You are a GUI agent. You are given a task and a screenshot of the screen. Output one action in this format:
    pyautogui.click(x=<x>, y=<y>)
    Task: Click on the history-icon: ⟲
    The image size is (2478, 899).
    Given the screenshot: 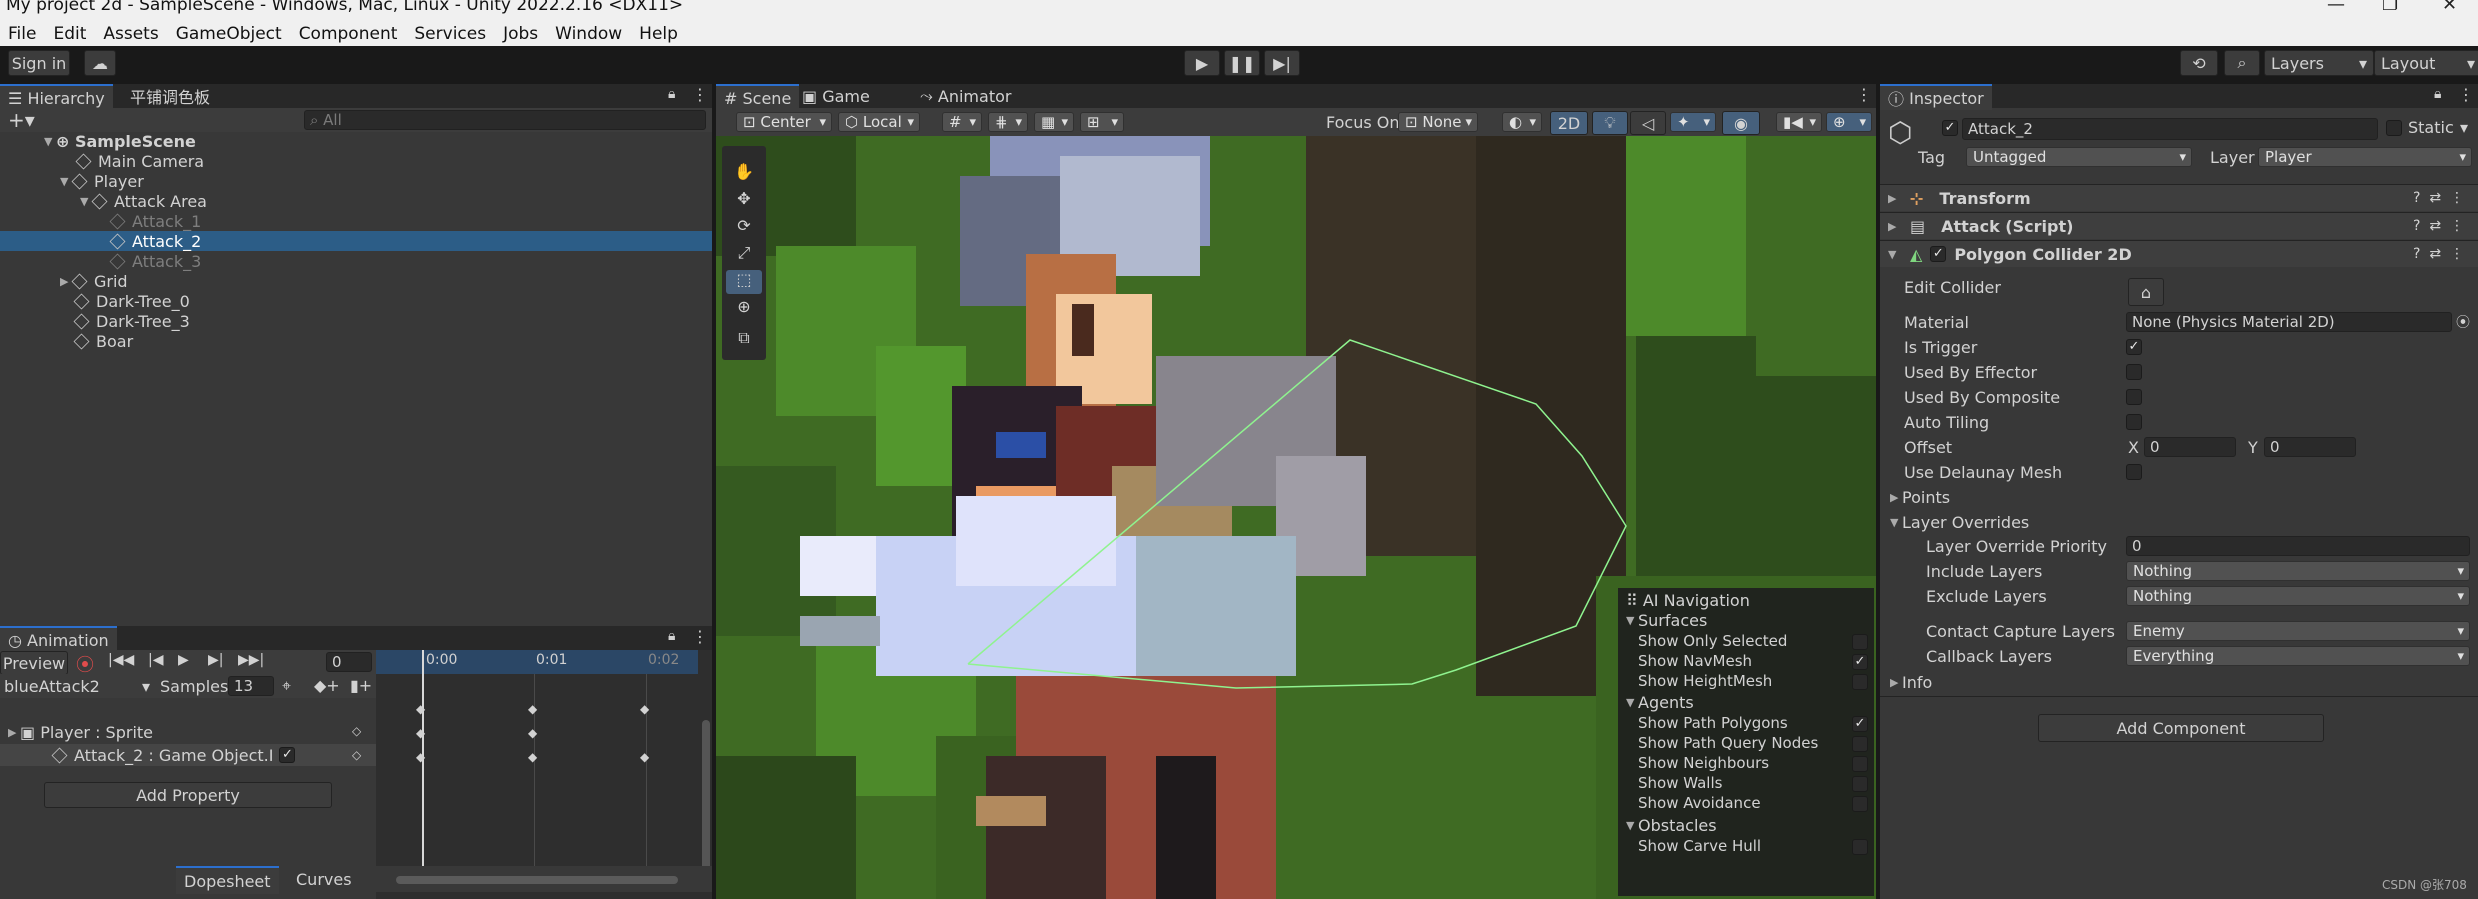 What is the action you would take?
    pyautogui.click(x=2199, y=63)
    